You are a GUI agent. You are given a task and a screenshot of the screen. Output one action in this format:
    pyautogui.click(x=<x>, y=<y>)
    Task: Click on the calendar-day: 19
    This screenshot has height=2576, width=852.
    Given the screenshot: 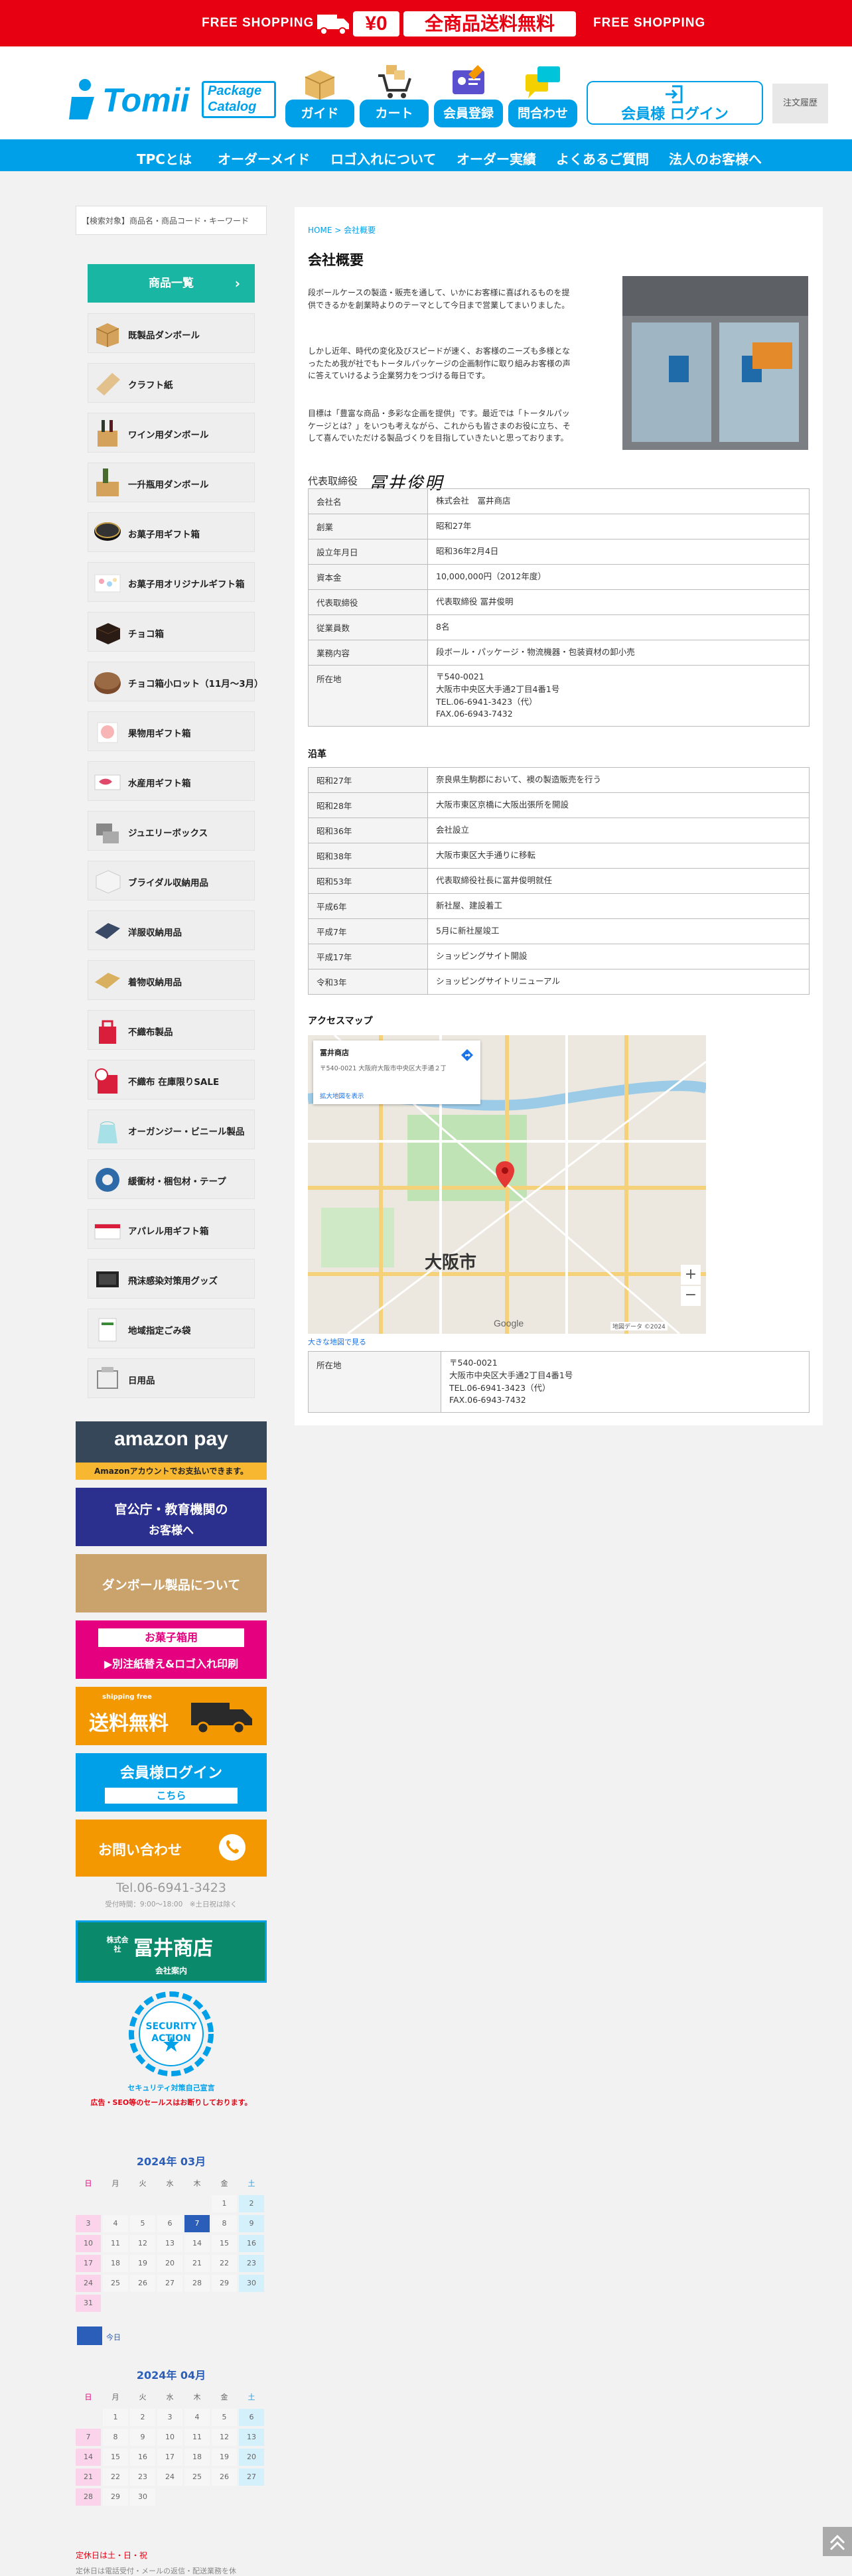 What is the action you would take?
    pyautogui.click(x=142, y=2264)
    